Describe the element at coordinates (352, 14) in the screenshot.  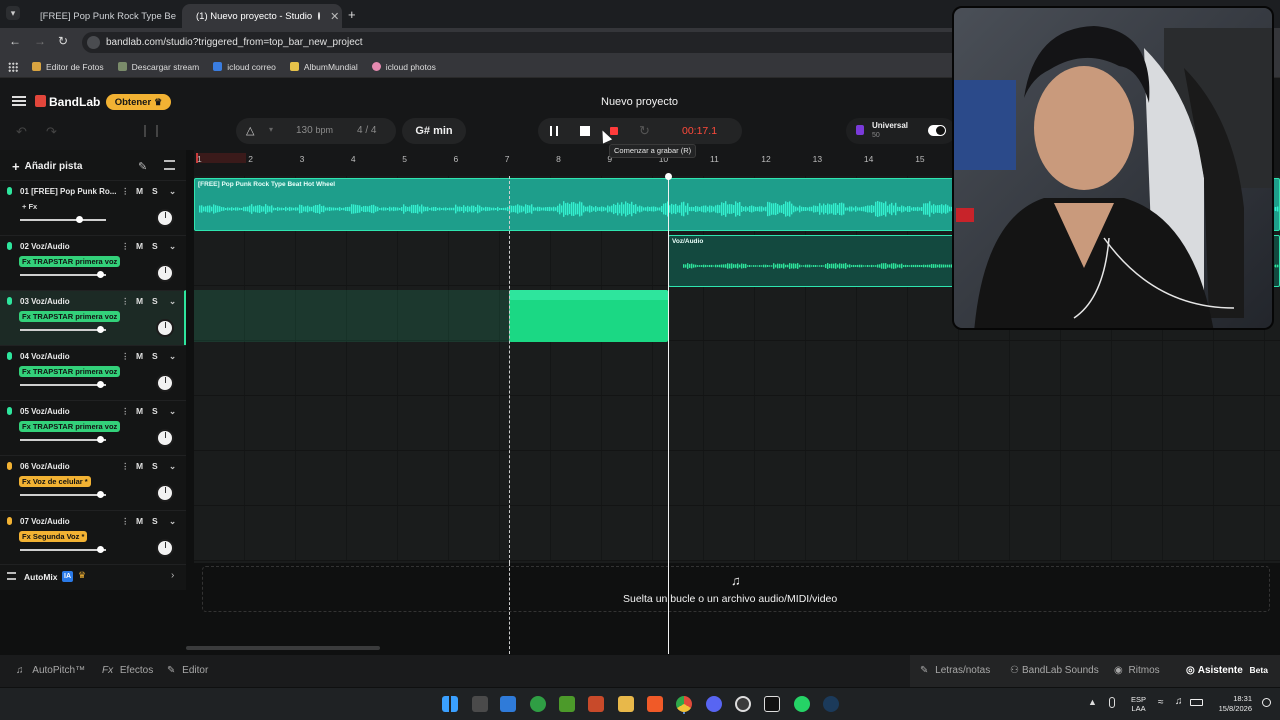
I see `new-tab-icon: +` at that location.